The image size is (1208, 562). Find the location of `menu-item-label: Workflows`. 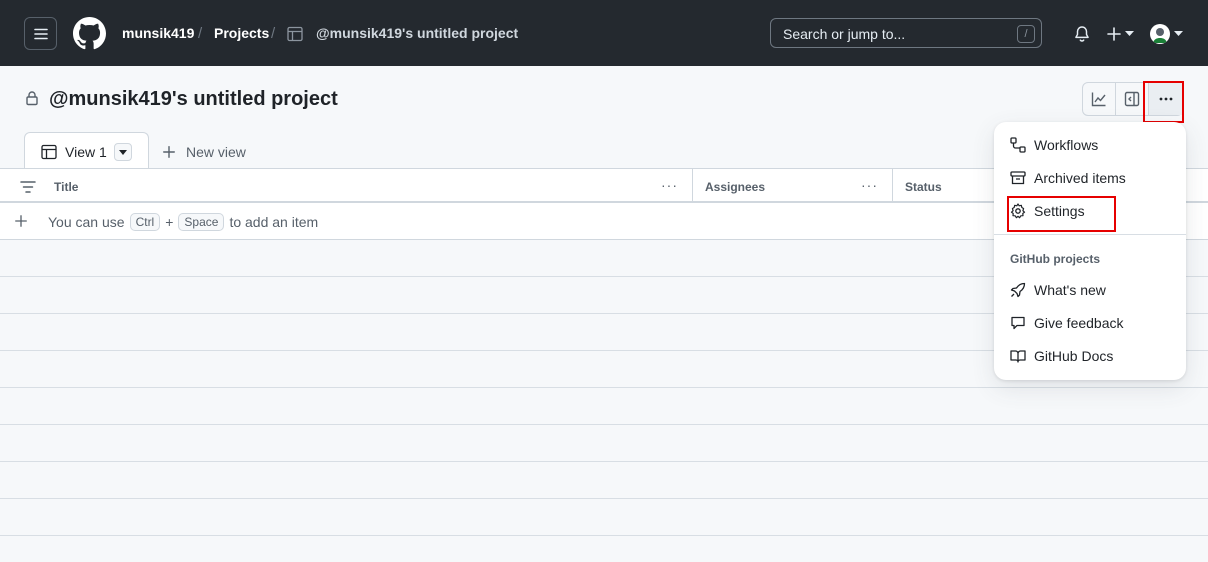

menu-item-label: Workflows is located at coordinates (1066, 145).